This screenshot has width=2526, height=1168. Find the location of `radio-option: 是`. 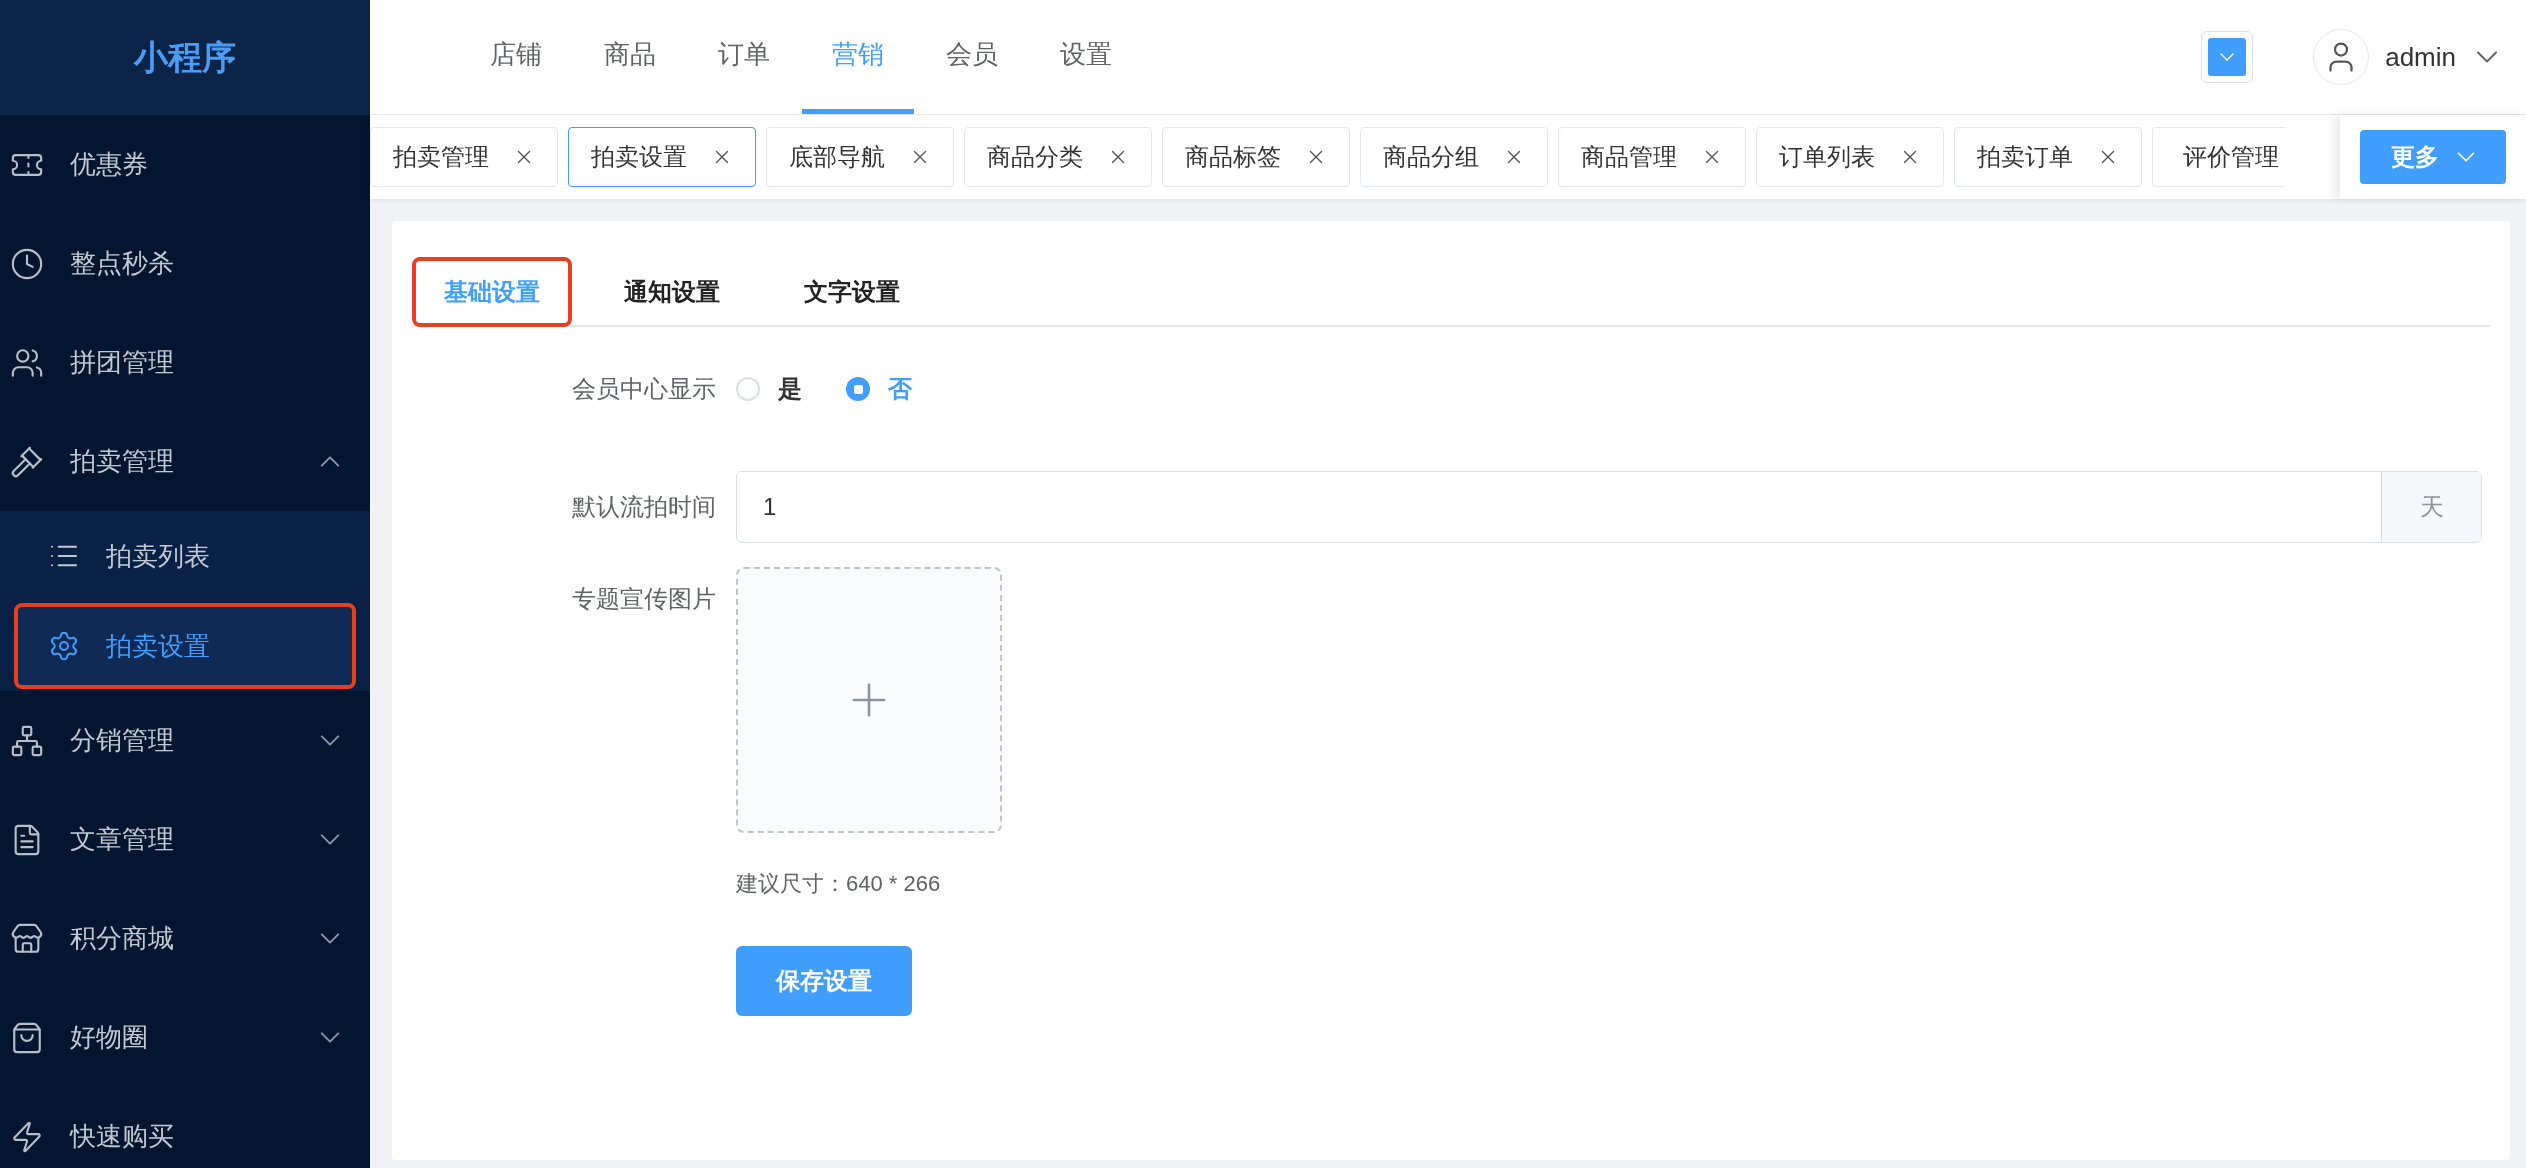

radio-option: 是 is located at coordinates (769, 389).